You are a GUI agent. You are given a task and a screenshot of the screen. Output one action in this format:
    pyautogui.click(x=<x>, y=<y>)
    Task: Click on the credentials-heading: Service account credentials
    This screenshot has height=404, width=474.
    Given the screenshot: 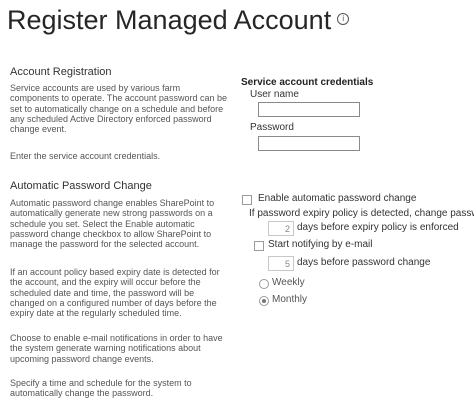 What is the action you would take?
    pyautogui.click(x=307, y=82)
    